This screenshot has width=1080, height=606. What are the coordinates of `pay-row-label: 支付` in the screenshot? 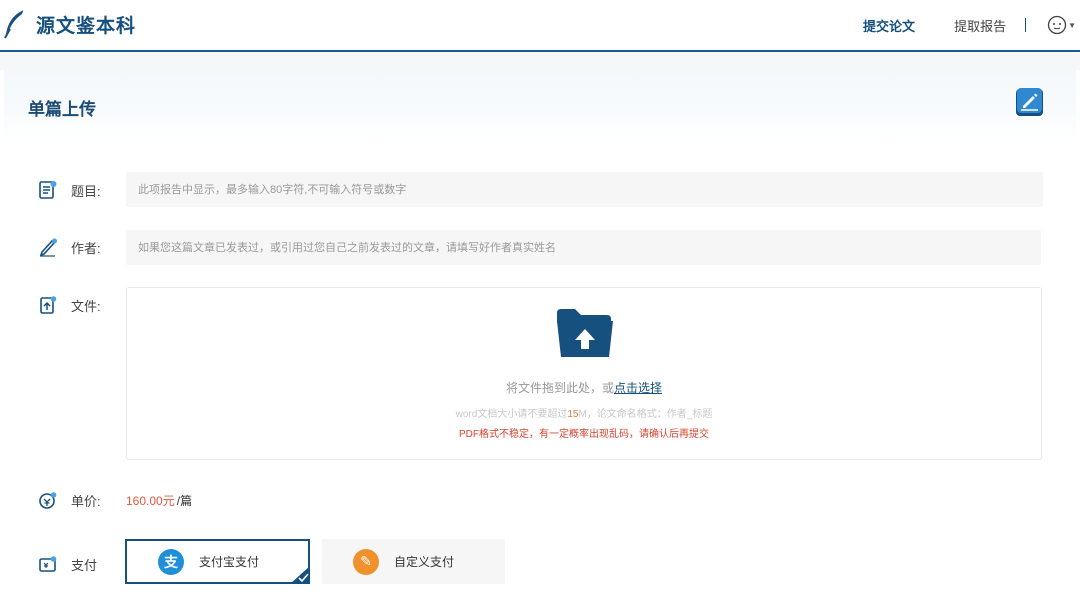 It's located at (67, 564).